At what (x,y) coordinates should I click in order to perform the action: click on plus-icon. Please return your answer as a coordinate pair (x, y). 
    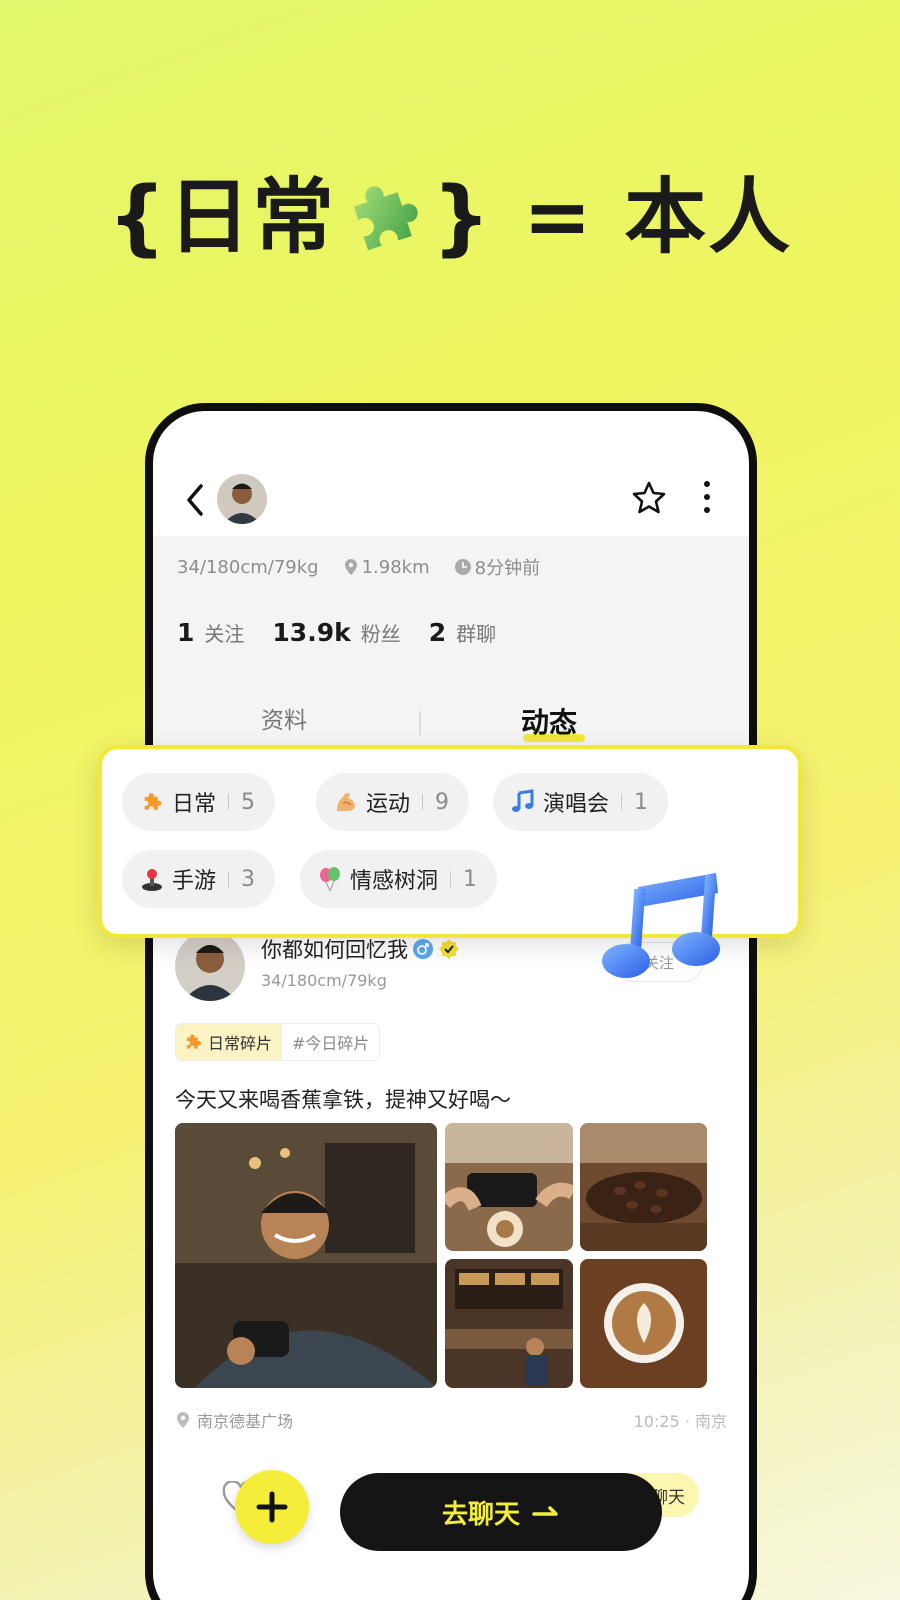
    Looking at the image, I should click on (272, 1507).